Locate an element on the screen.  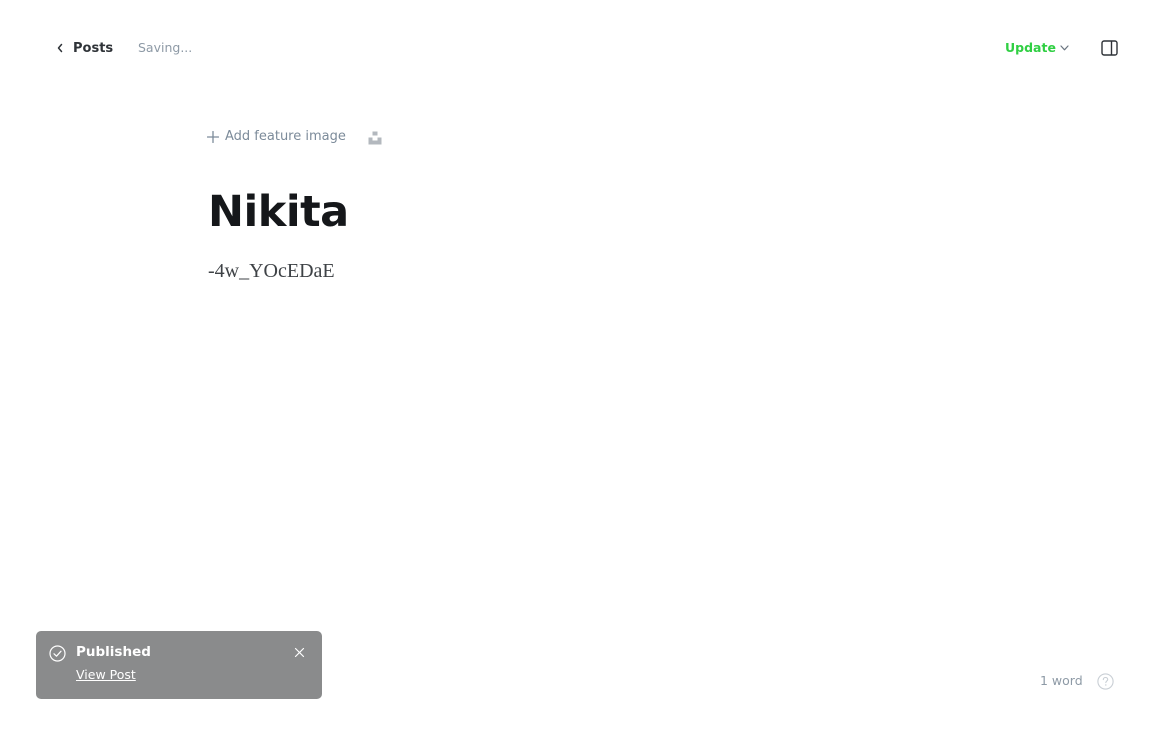
published-toast: Published View Post is located at coordinates (179, 665).